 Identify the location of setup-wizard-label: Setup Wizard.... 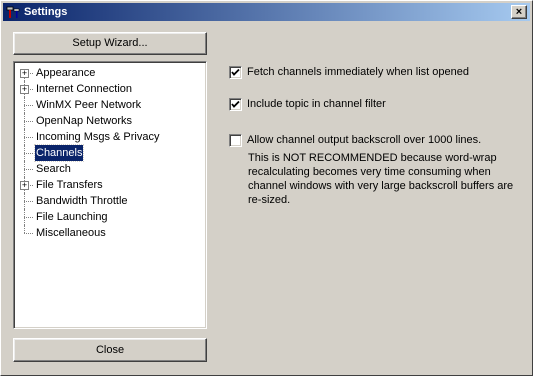
(110, 43).